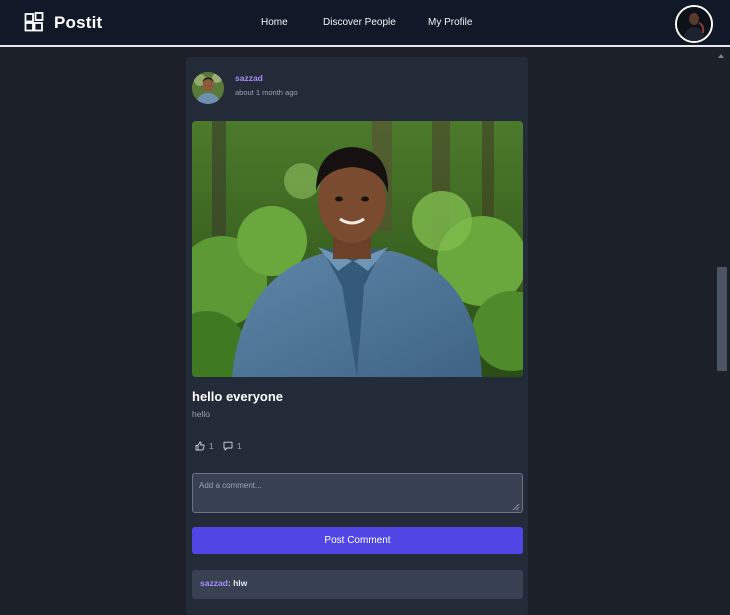 The image size is (730, 615). I want to click on author-avatar-image, so click(208, 88).